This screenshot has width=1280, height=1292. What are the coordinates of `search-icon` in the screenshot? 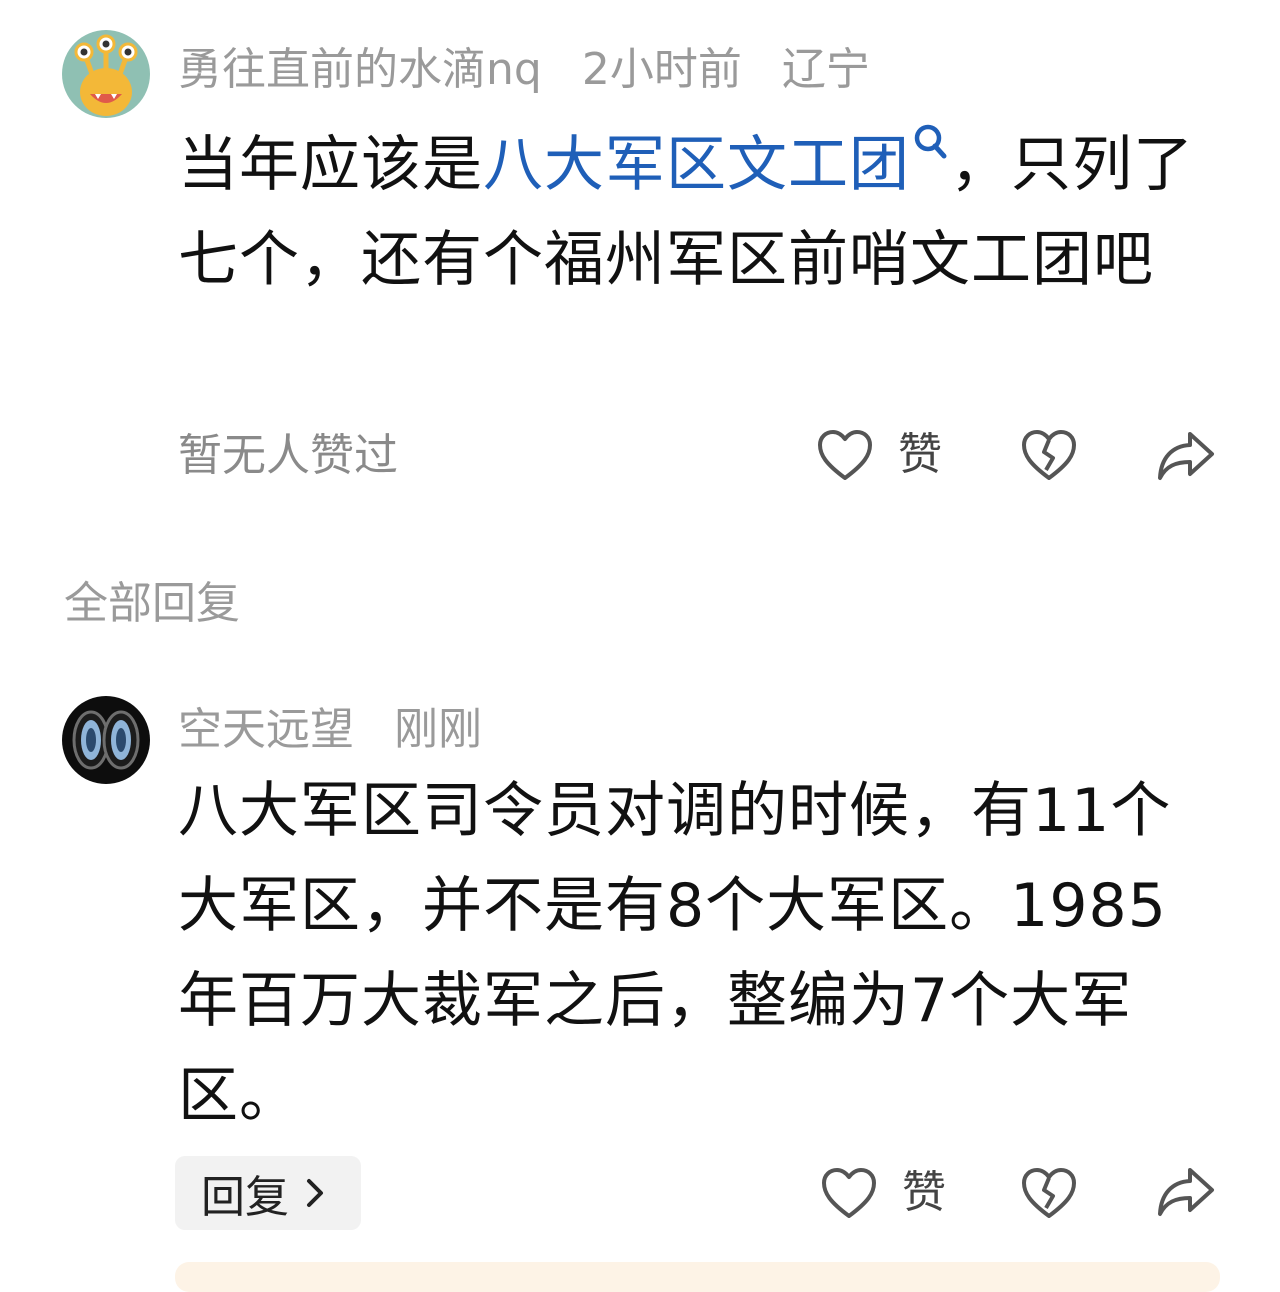 It's located at (930, 141).